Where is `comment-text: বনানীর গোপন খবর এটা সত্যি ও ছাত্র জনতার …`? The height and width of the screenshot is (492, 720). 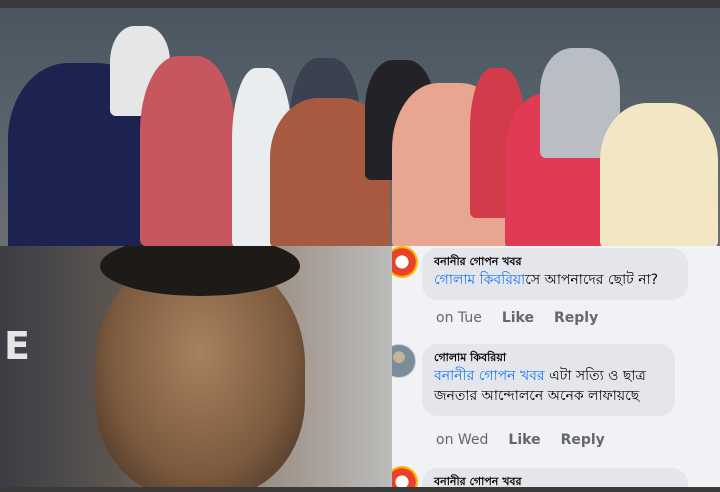
comment-text: বনানীর গোপন খবর এটা সত্যি ও ছাত্র জনতার … is located at coordinates (548, 386).